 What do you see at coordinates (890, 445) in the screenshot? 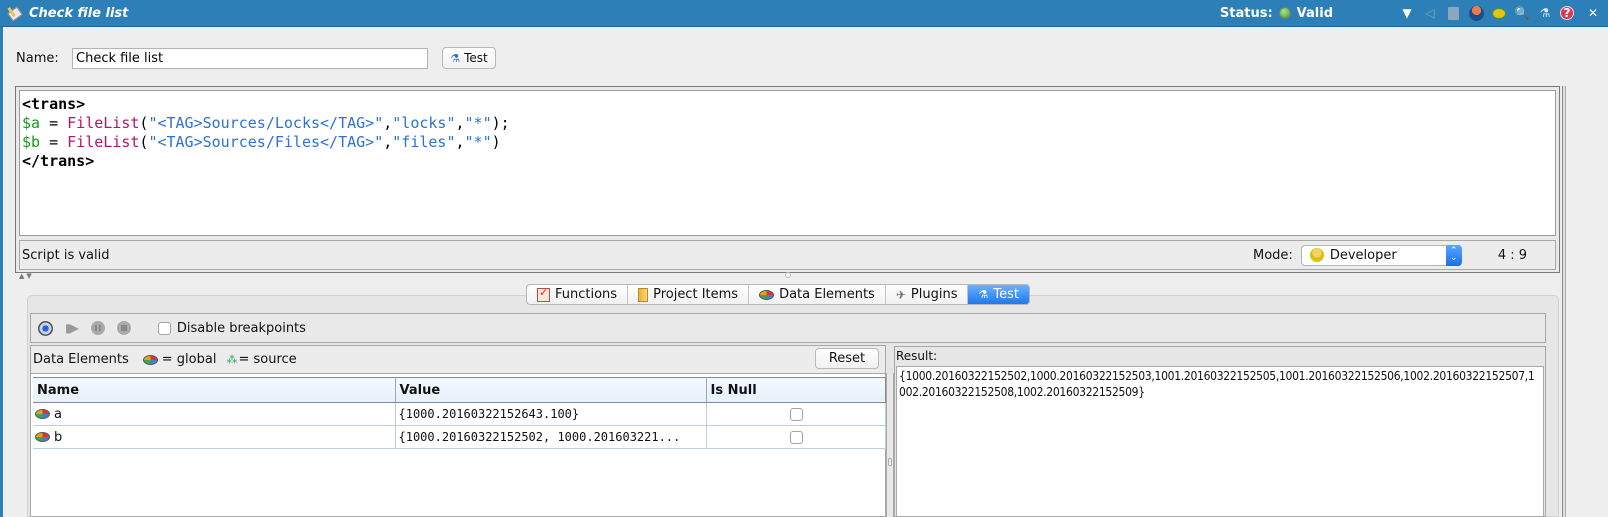
I see `vertical-splitter` at bounding box center [890, 445].